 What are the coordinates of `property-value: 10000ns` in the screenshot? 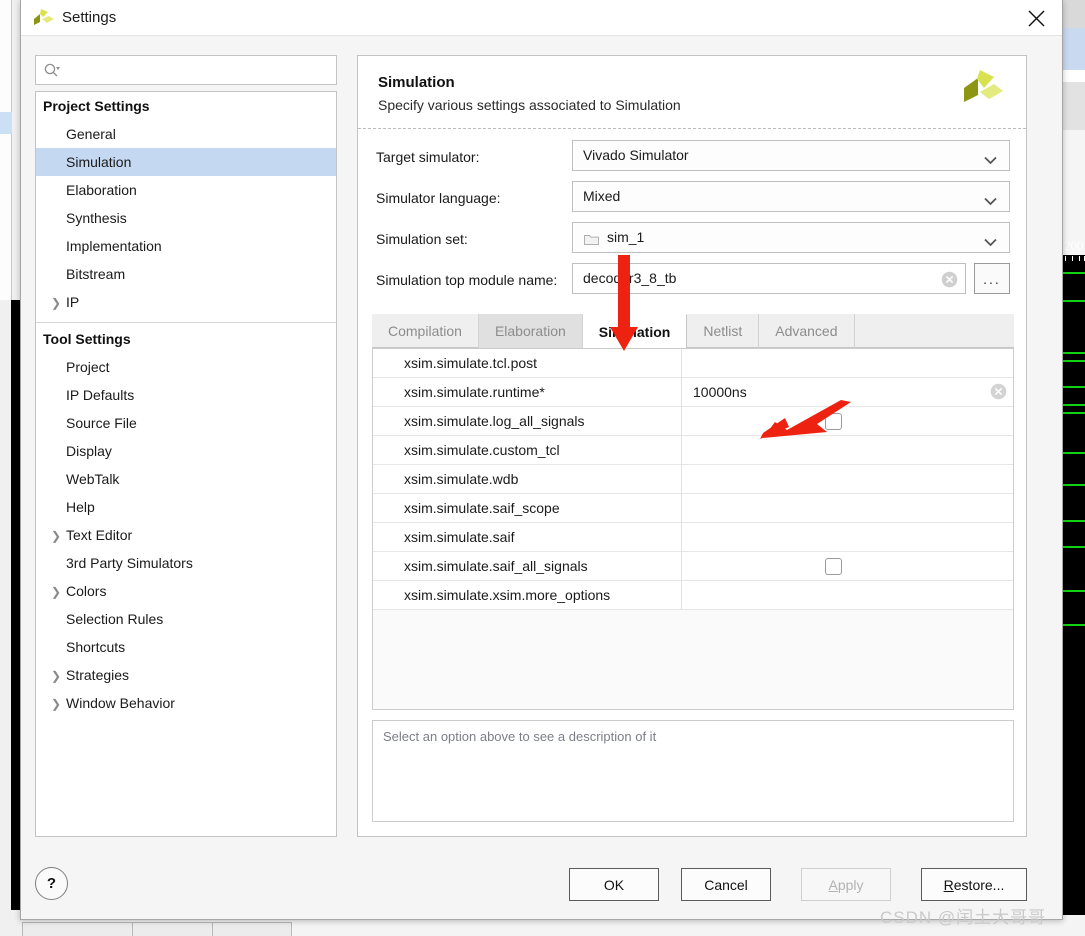 It's located at (720, 392).